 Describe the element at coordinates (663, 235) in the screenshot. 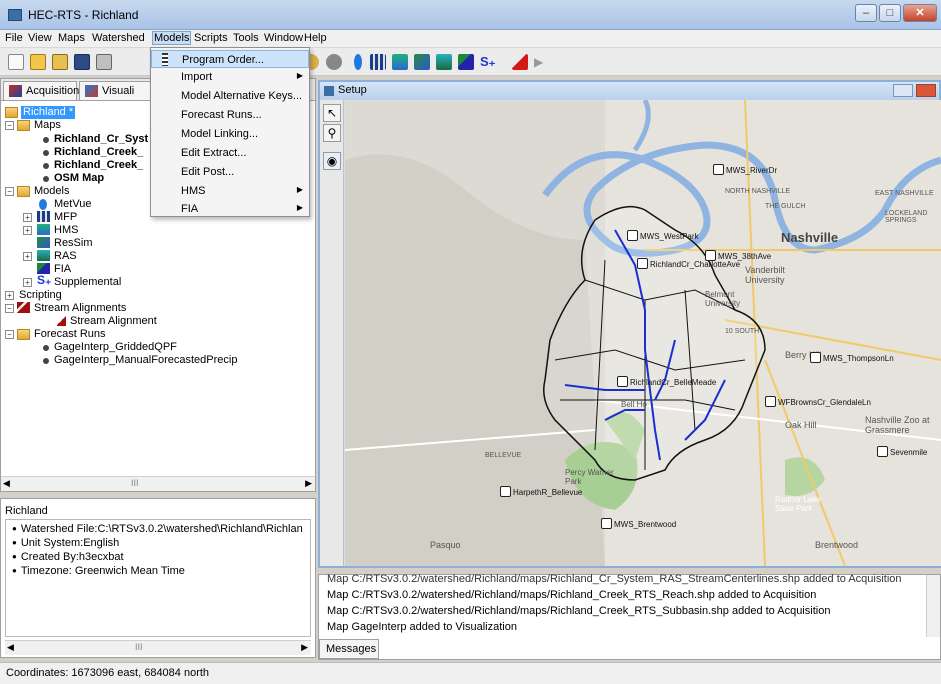

I see `gage-marker: MWS_WestPark` at that location.